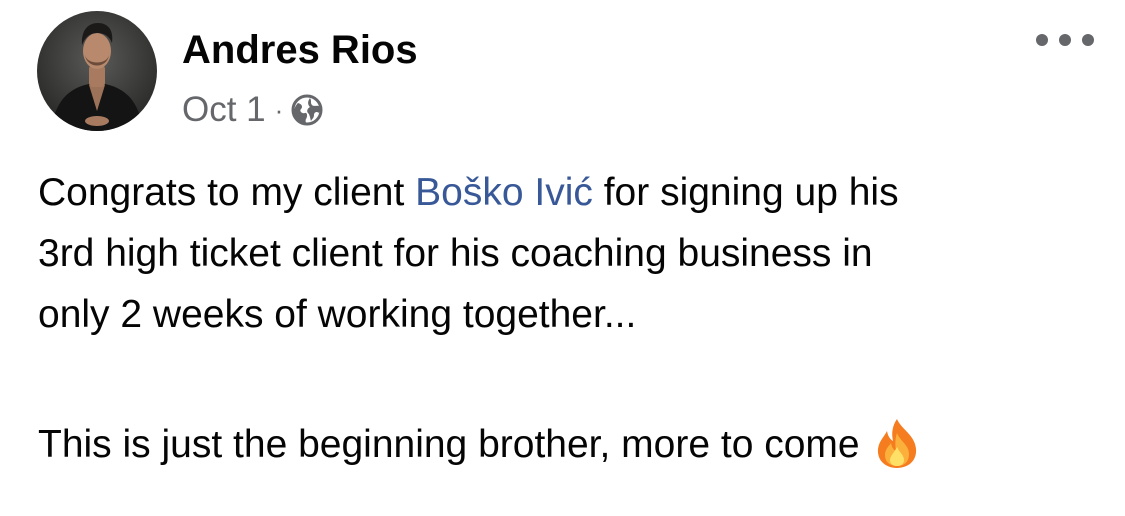 The height and width of the screenshot is (516, 1125). Describe the element at coordinates (300, 50) in the screenshot. I see `author-name: Andres Rios` at that location.